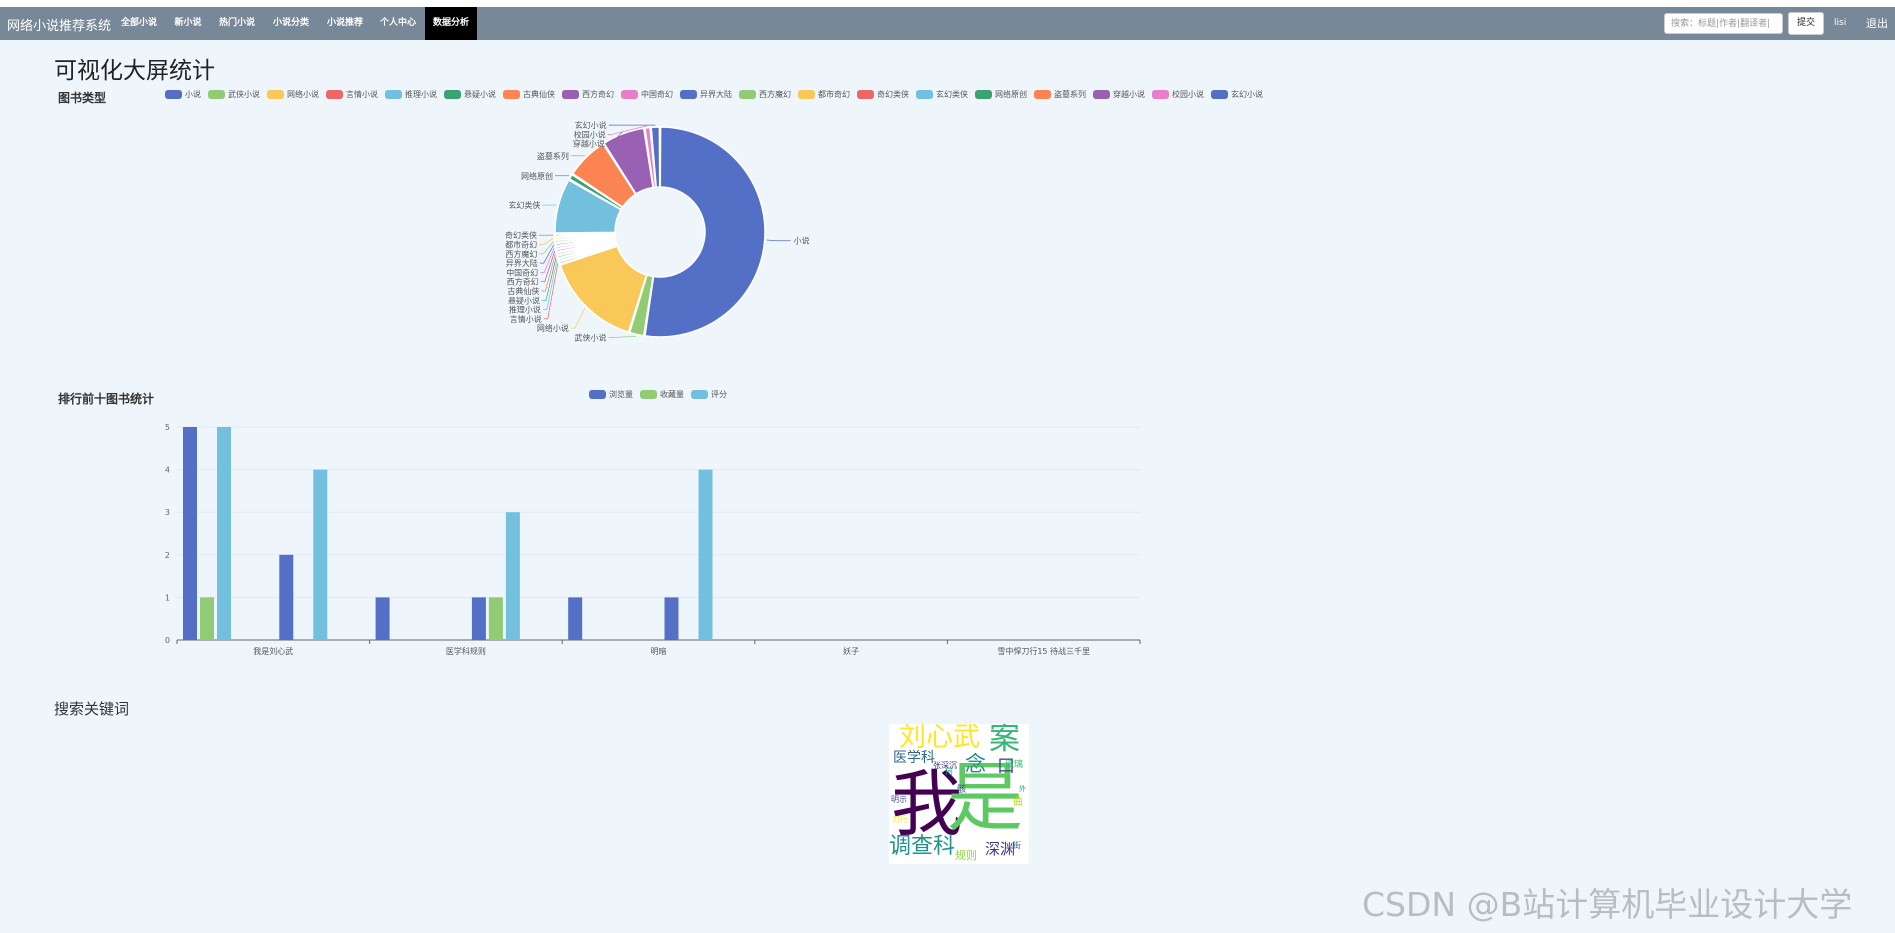  I want to click on legend-label: 西方奇幻, so click(598, 94).